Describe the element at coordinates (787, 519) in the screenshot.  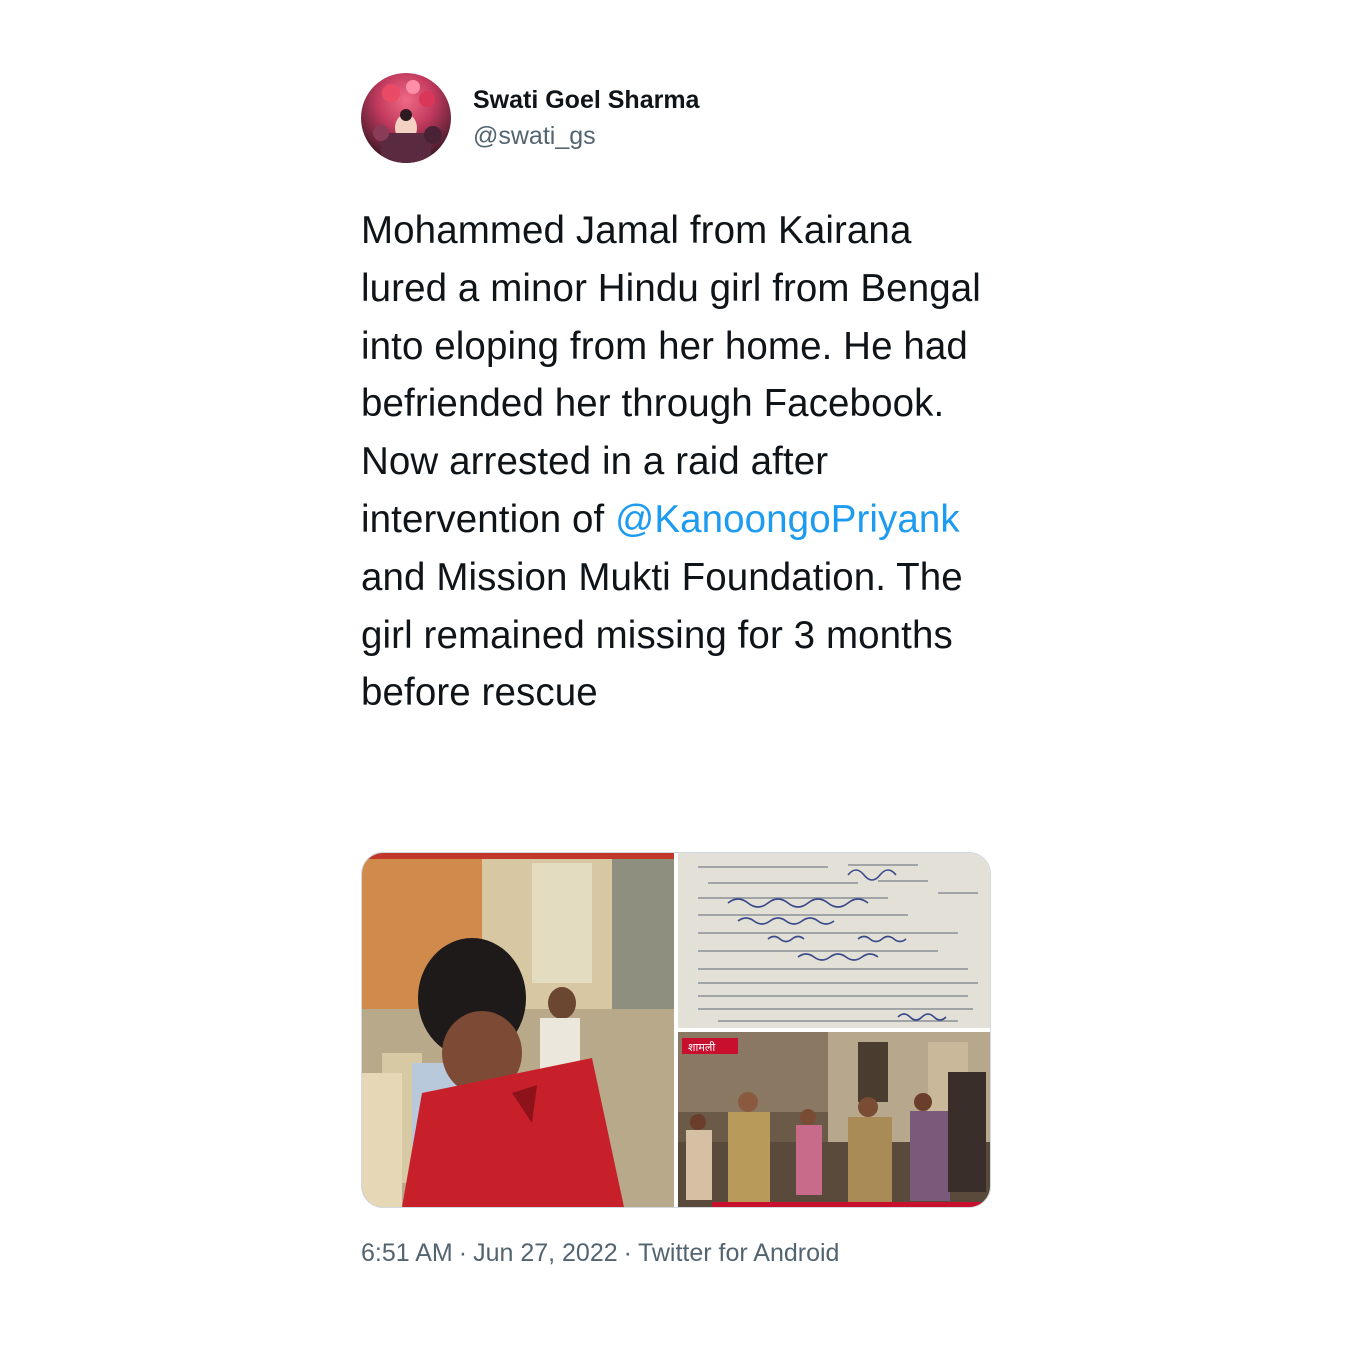
I see `mention-link: @KanoongoPriyank` at that location.